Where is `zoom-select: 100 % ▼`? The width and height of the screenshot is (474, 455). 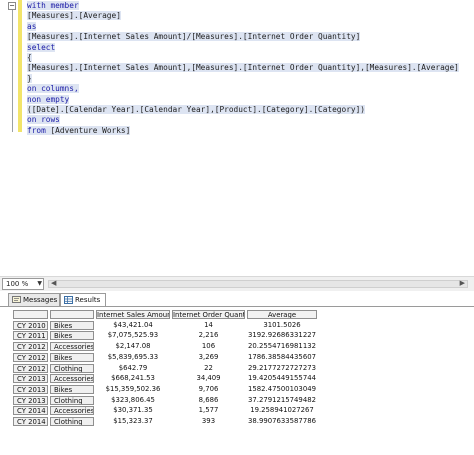
zoom-select: 100 % ▼ is located at coordinates (23, 284).